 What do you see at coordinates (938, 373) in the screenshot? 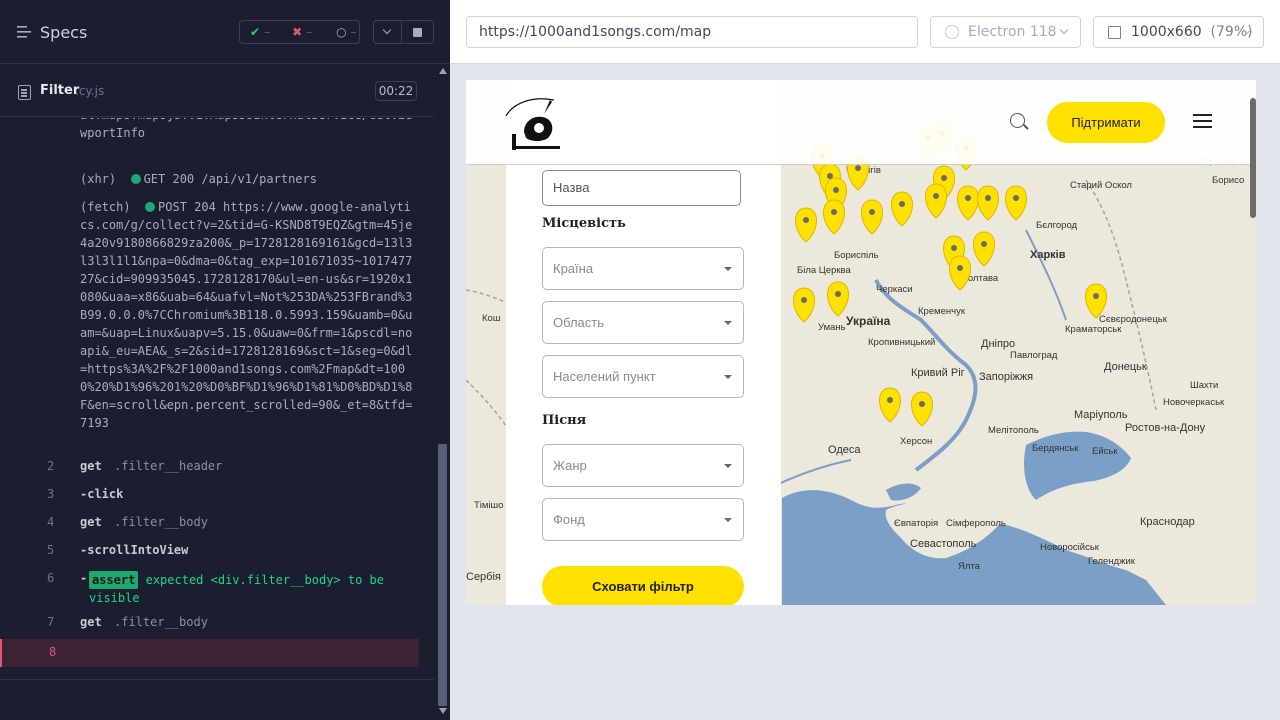
I see `map-label: Кривий Ріг` at bounding box center [938, 373].